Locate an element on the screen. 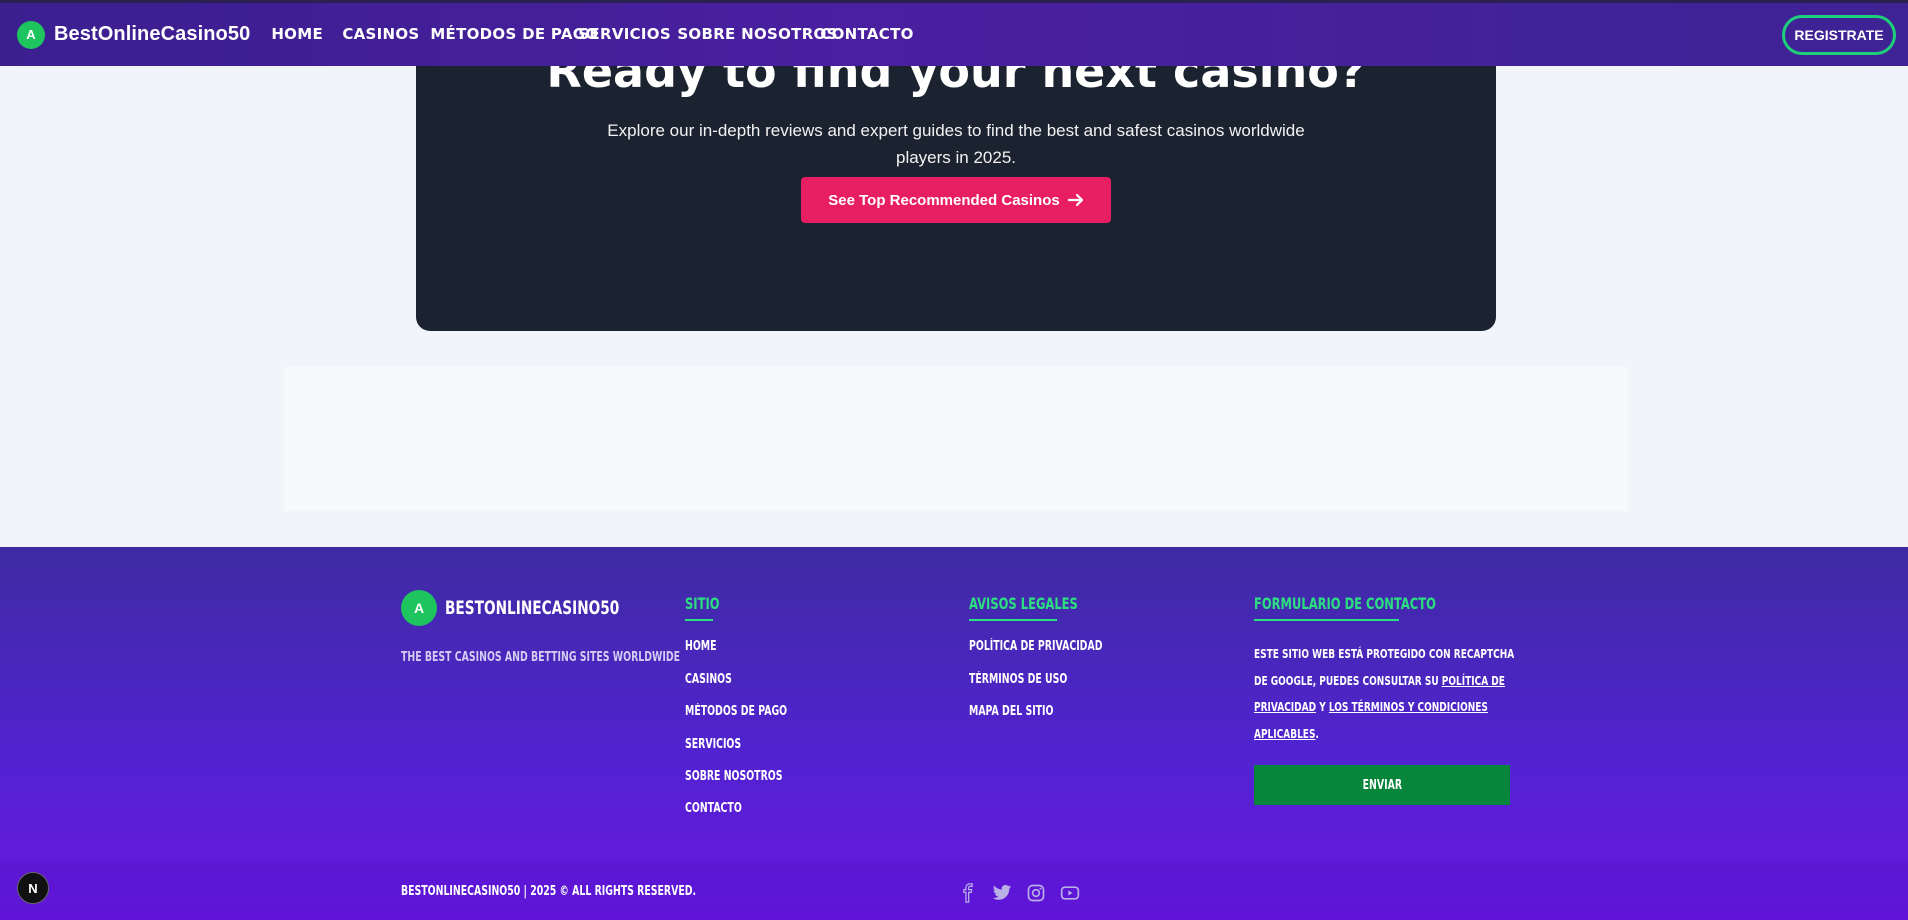  dev-tools-badge: N is located at coordinates (33, 888).